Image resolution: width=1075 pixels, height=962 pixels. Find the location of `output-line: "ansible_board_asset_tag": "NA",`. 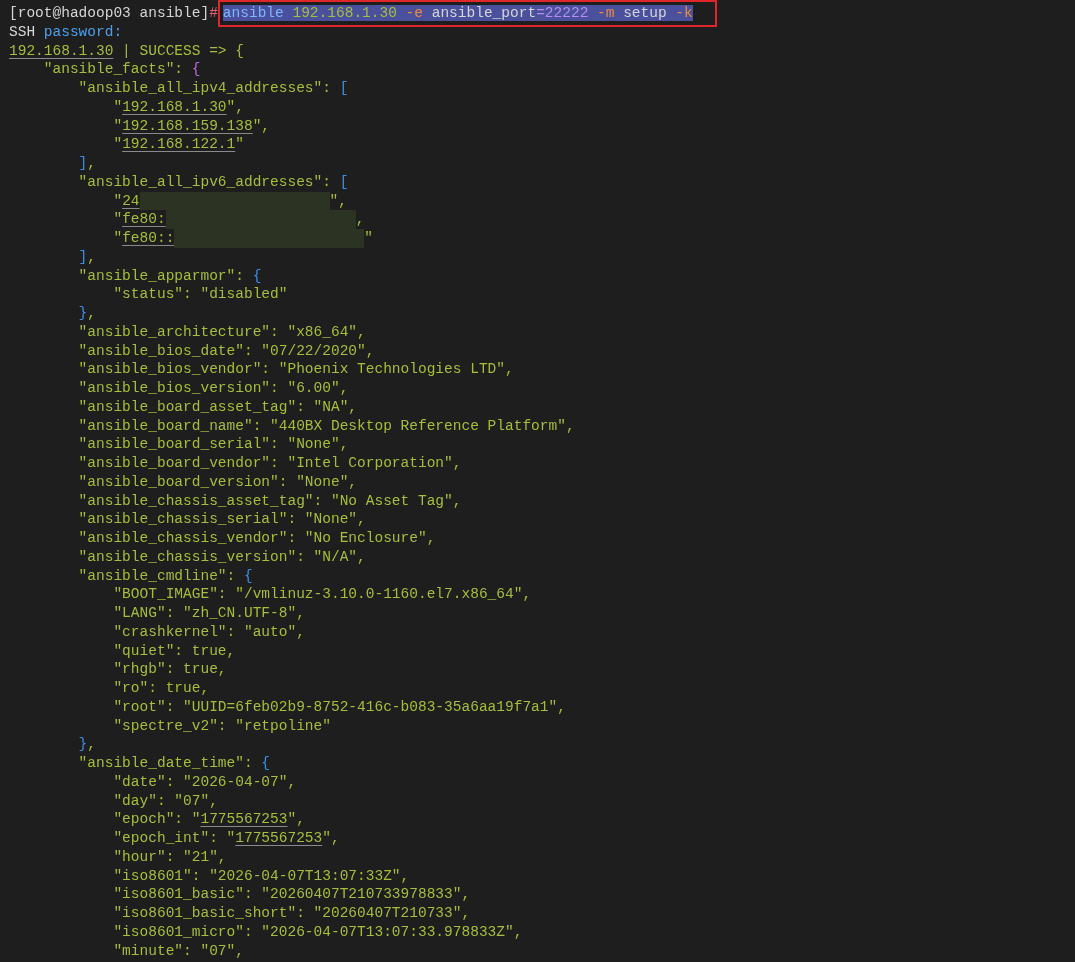

output-line: "ansible_board_asset_tag": "NA", is located at coordinates (218, 407).